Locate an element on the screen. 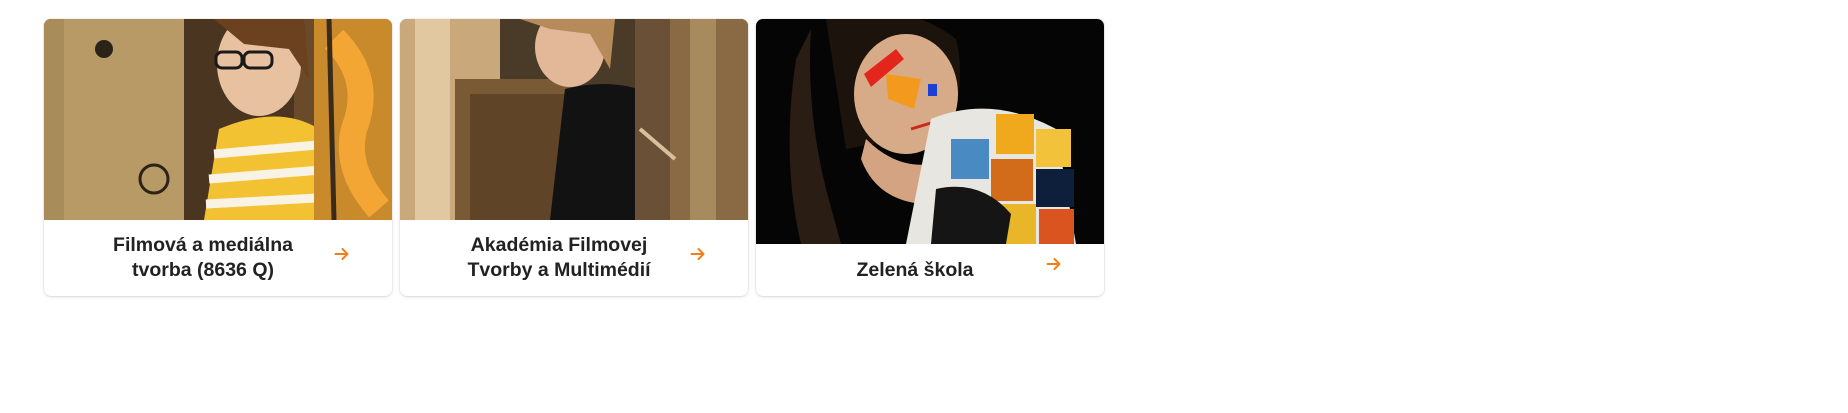  program-card: Filmová a mediálna tvorba (8636 Q) is located at coordinates (218, 157).